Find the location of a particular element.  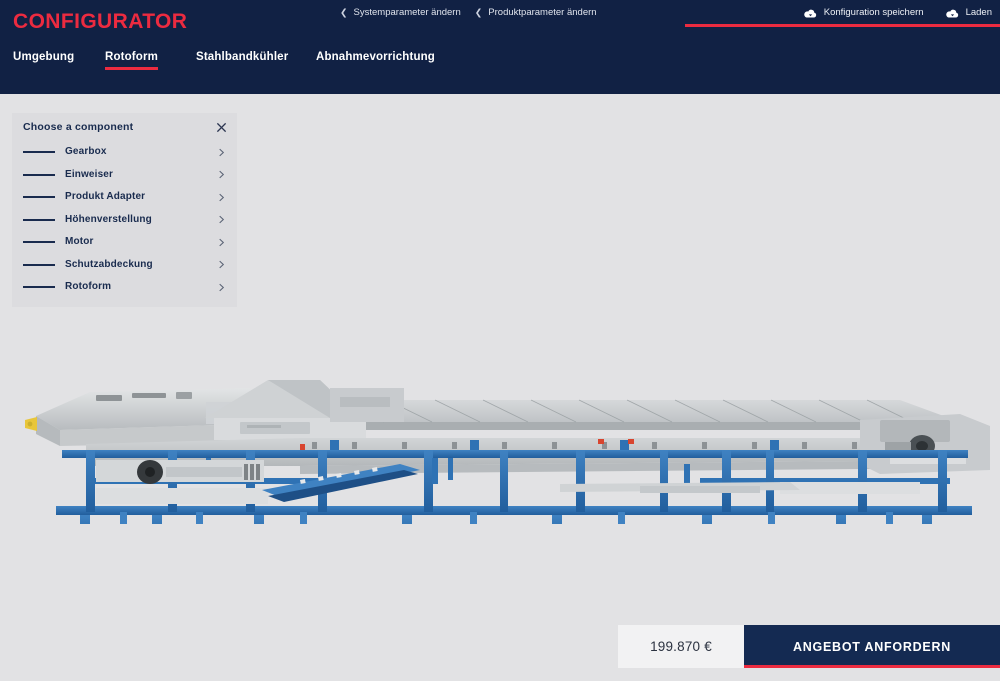

breadcrumb-item-produktparameter: ❮ Produktparameter ändern is located at coordinates (536, 13).